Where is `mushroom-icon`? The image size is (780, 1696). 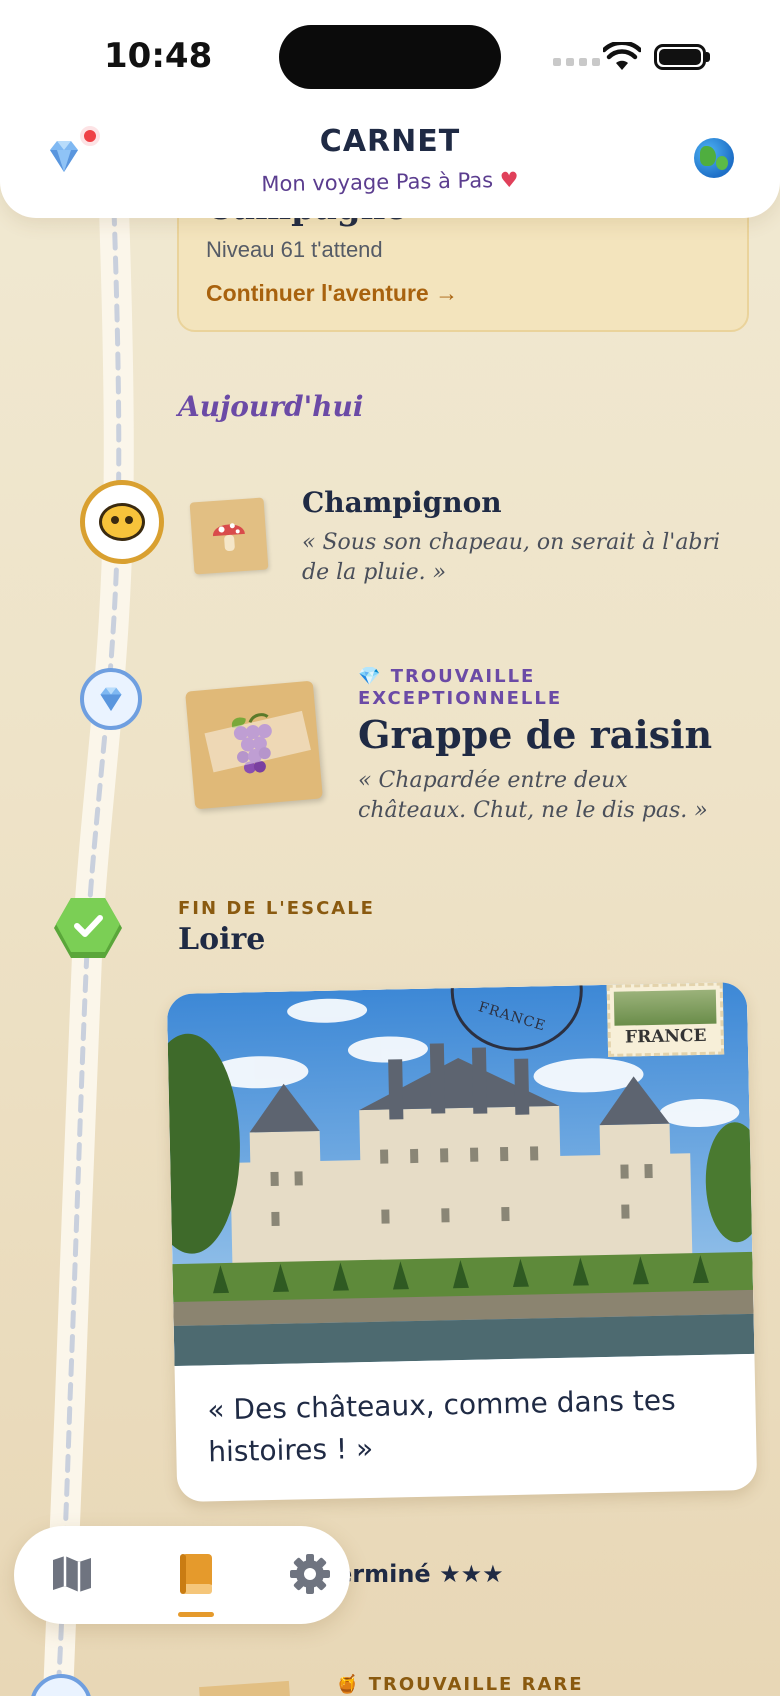
mushroom-icon is located at coordinates (228, 537).